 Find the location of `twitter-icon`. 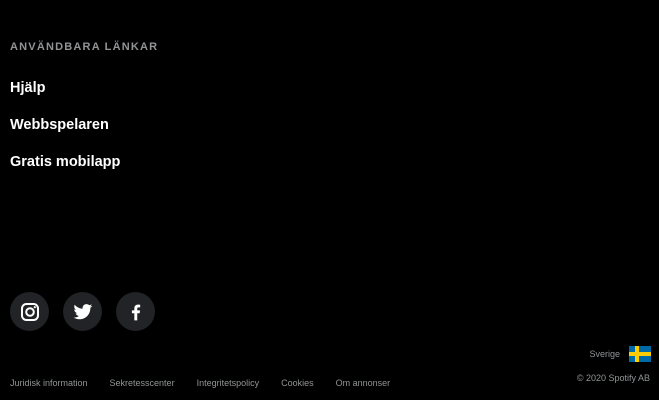

twitter-icon is located at coordinates (82, 311).